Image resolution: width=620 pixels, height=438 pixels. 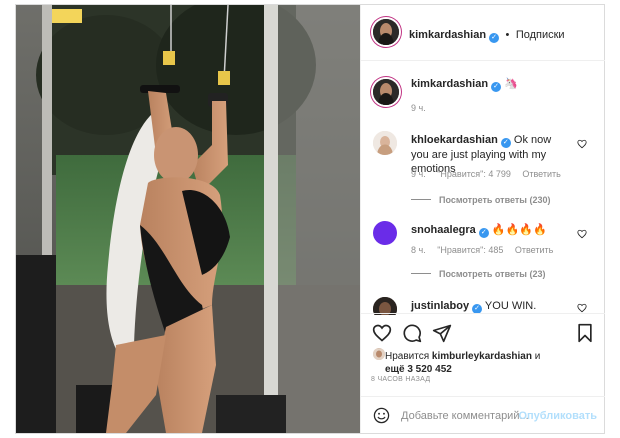 What do you see at coordinates (470, 250) in the screenshot?
I see `comment-likes: "Нравится": 485` at bounding box center [470, 250].